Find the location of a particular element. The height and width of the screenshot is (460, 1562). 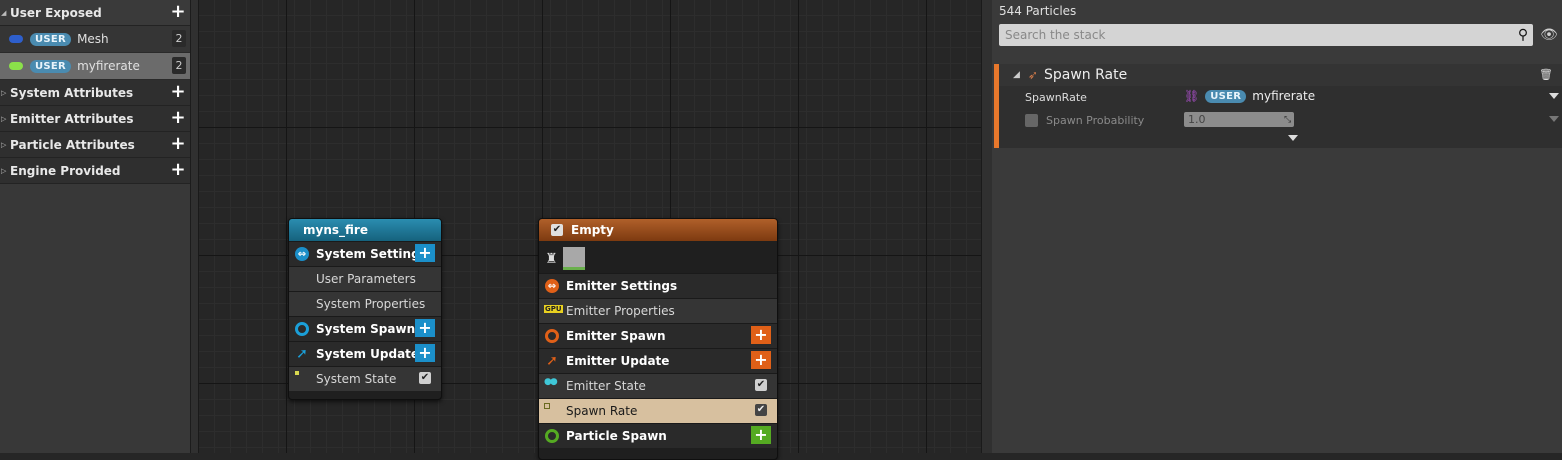

row-label: Spawn Rate is located at coordinates (602, 411).